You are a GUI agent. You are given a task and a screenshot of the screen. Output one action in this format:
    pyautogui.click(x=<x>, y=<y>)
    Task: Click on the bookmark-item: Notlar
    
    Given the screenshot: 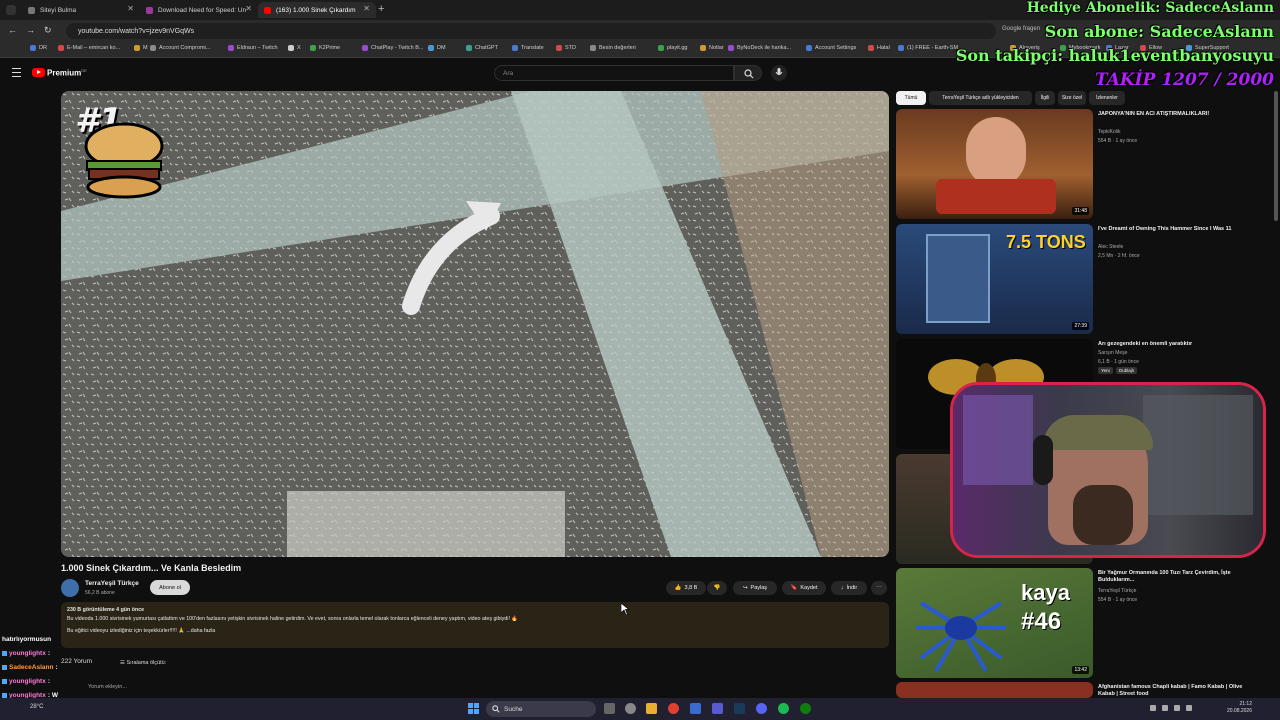 What is the action you would take?
    pyautogui.click(x=712, y=48)
    